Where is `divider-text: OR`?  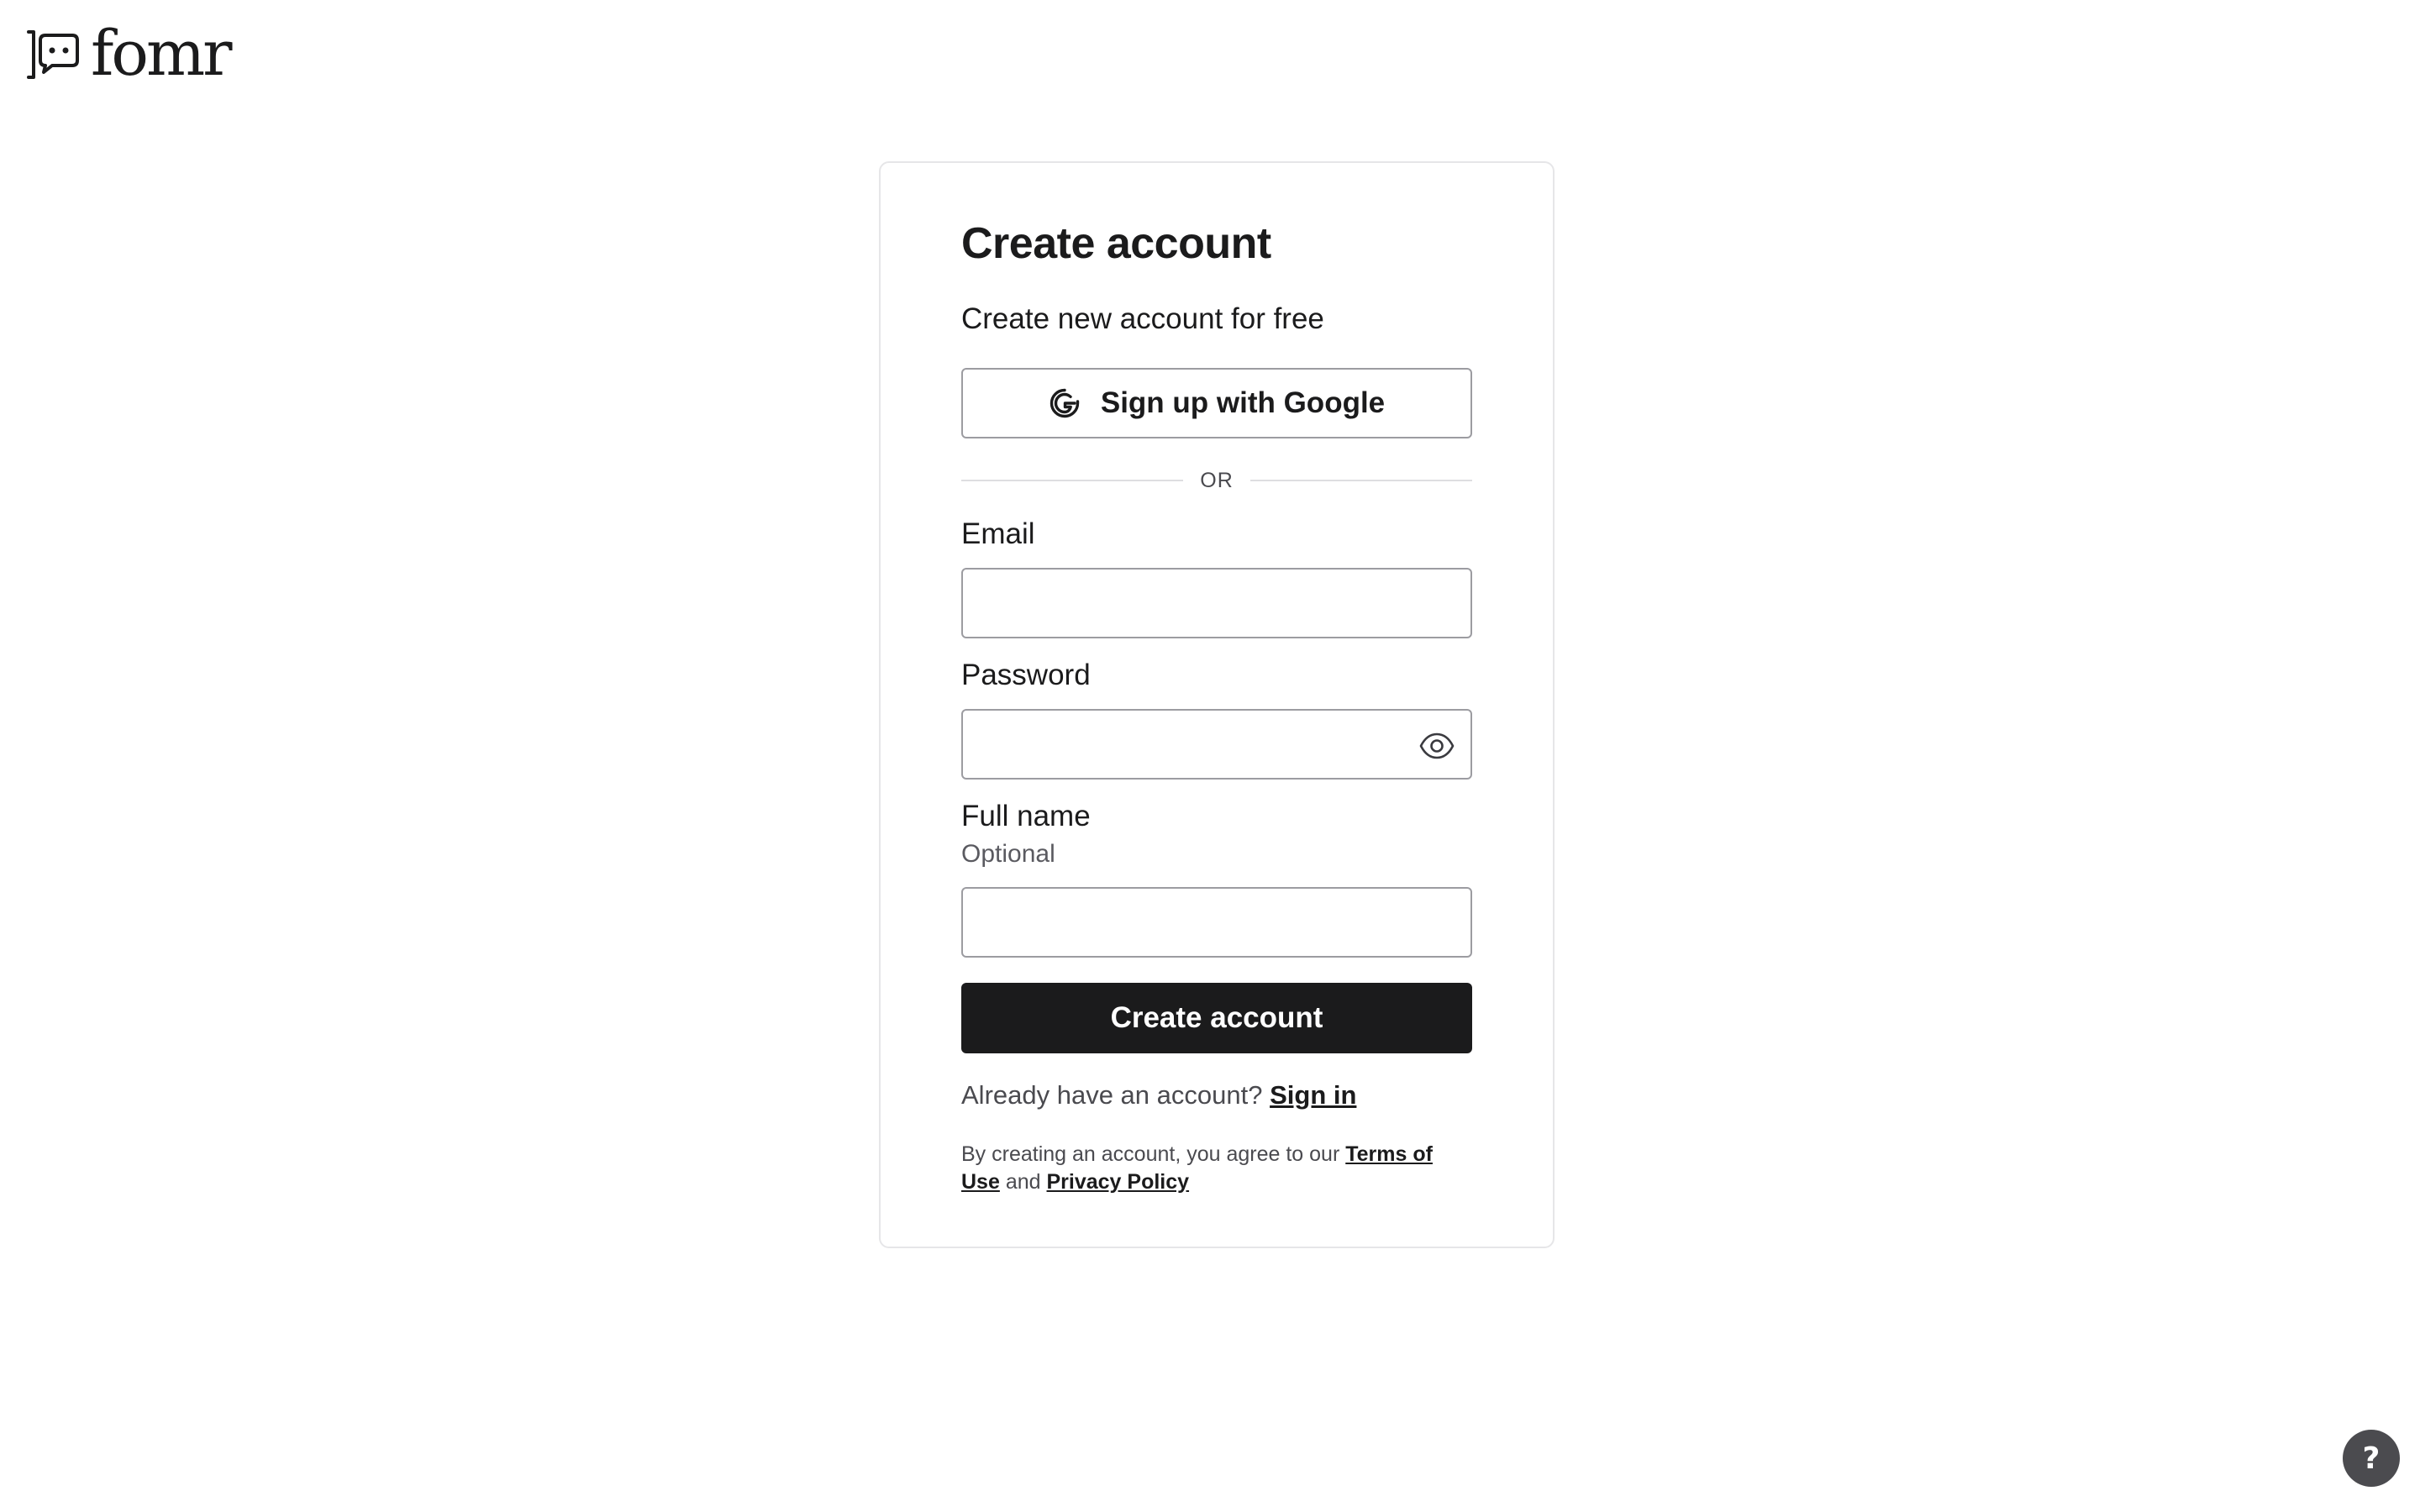
divider-text: OR is located at coordinates (1217, 480).